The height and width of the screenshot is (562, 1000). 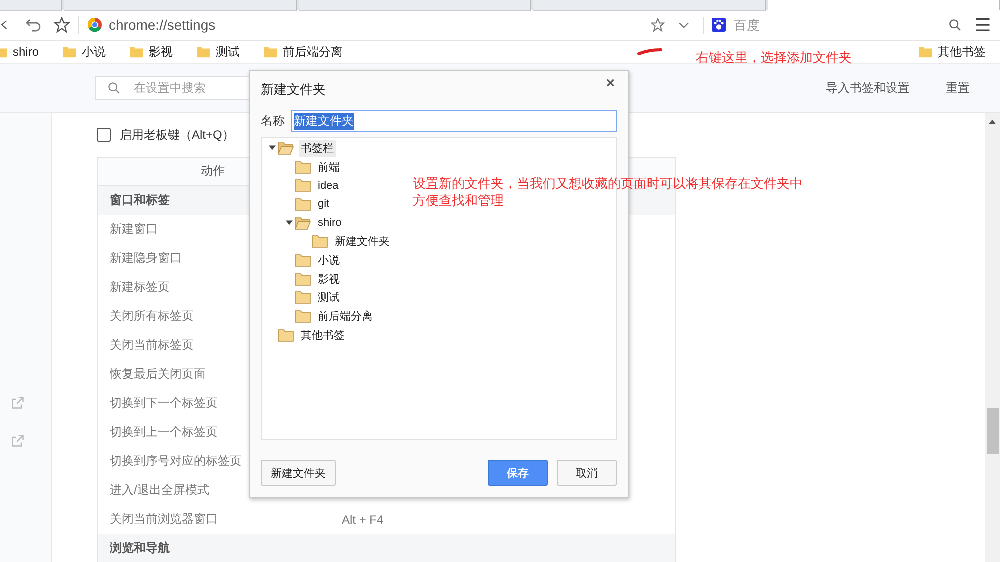 I want to click on action-name: 切换到序号对应的标签页, so click(x=176, y=461).